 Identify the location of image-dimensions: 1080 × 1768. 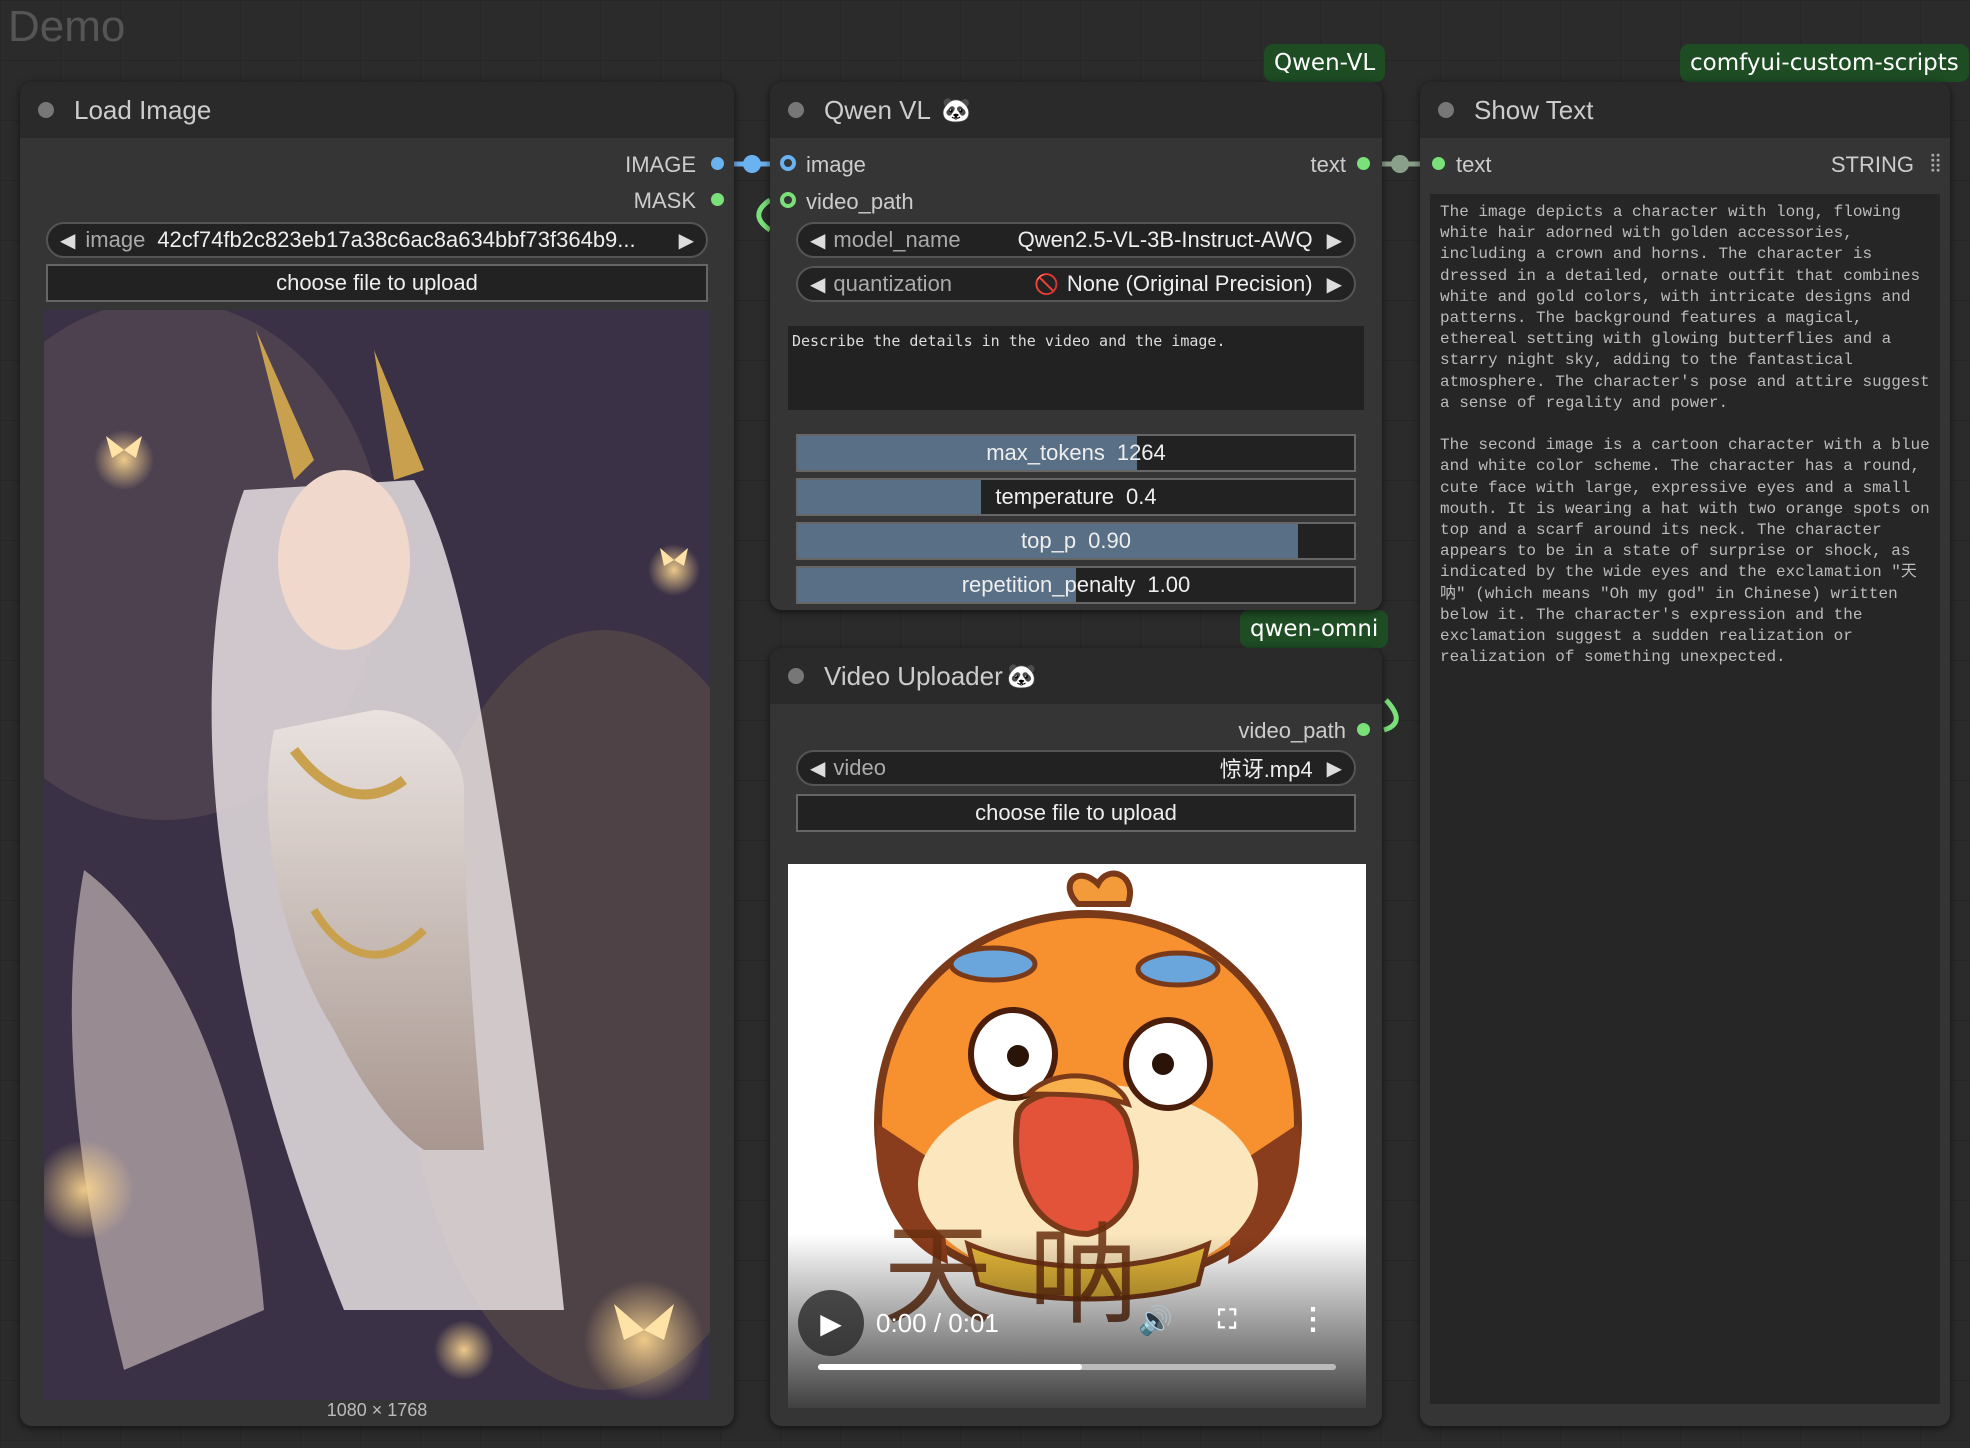
(377, 1410).